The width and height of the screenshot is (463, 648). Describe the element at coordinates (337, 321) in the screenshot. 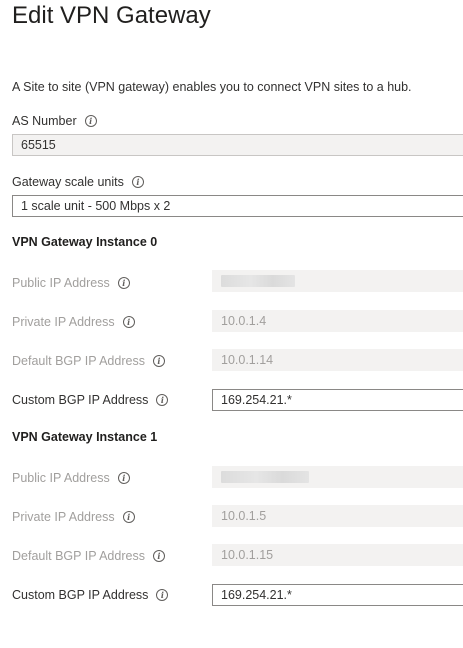

I see `instance-0-private-ip-field: 10.0.1.4` at that location.